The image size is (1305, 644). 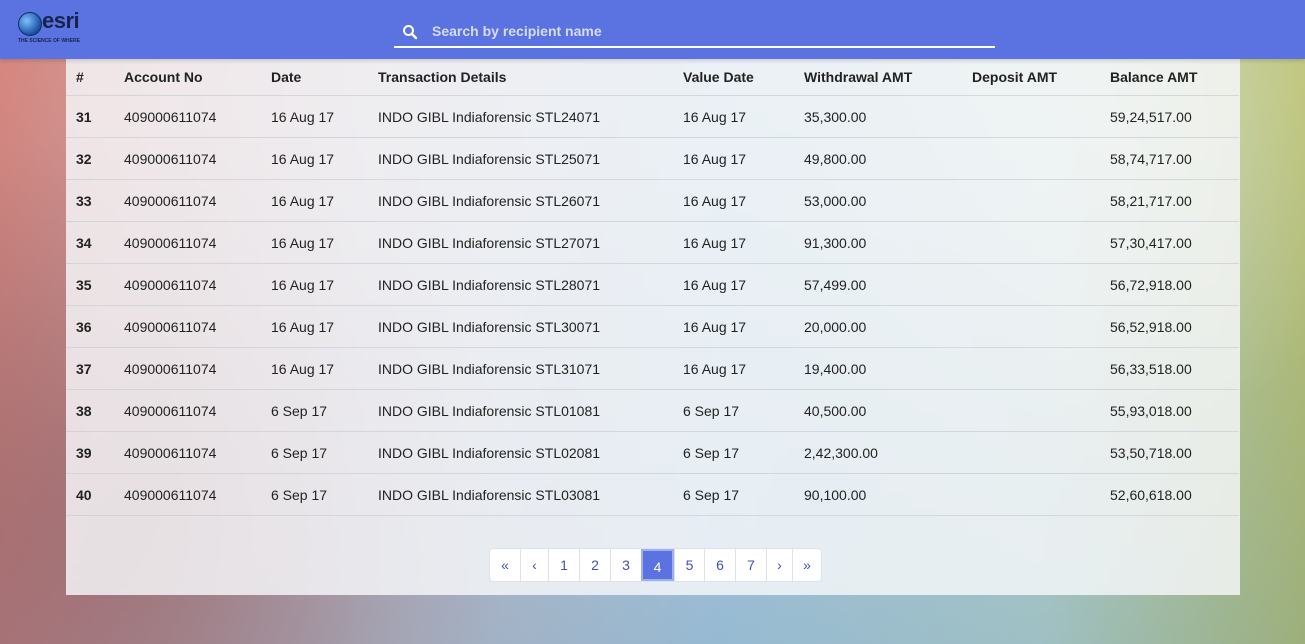 What do you see at coordinates (530, 158) in the screenshot?
I see `cell-transaction-details: INDO GIBL Indiaforensic STL25071` at bounding box center [530, 158].